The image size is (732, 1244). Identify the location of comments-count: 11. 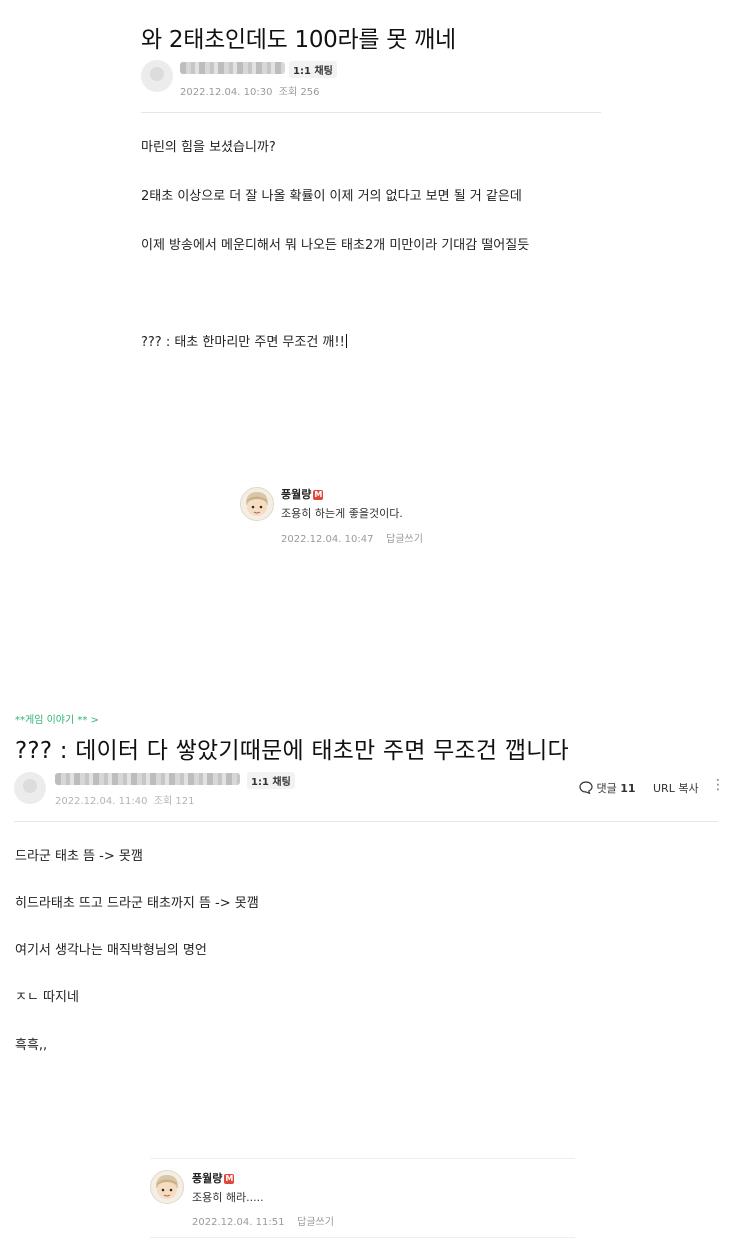
(628, 788).